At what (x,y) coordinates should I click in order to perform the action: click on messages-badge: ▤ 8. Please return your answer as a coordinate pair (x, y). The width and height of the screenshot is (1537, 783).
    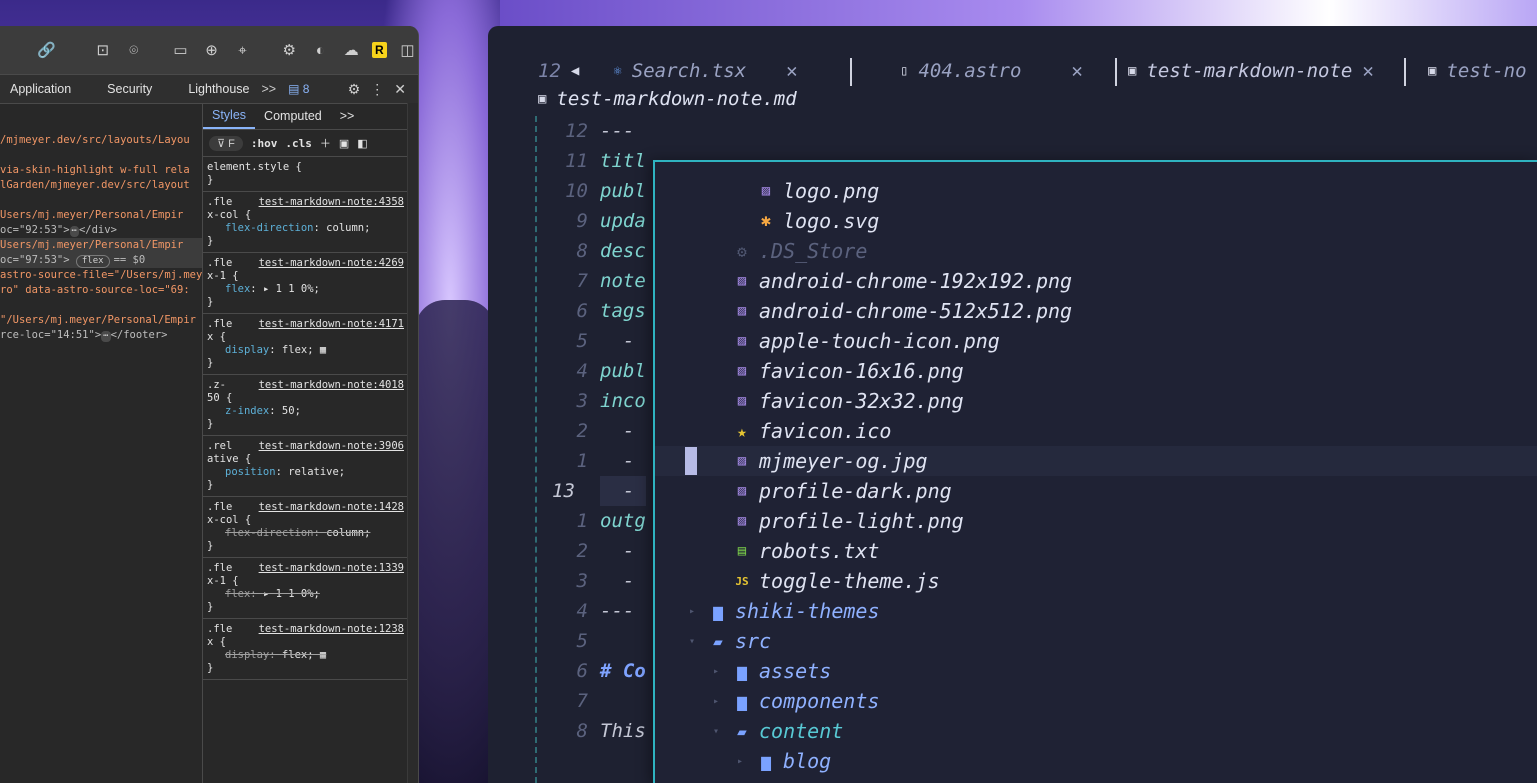
    Looking at the image, I should click on (298, 89).